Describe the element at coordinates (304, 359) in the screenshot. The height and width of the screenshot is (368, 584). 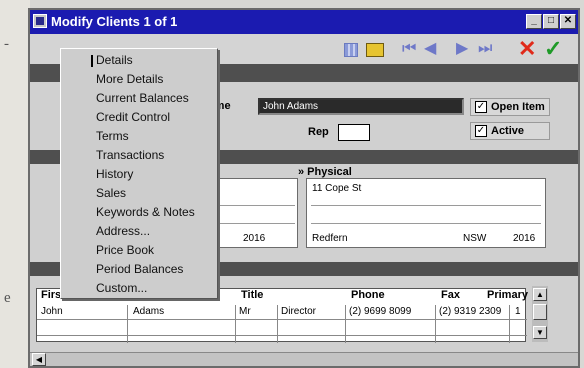
I see `window-scrollbar: ◀` at that location.